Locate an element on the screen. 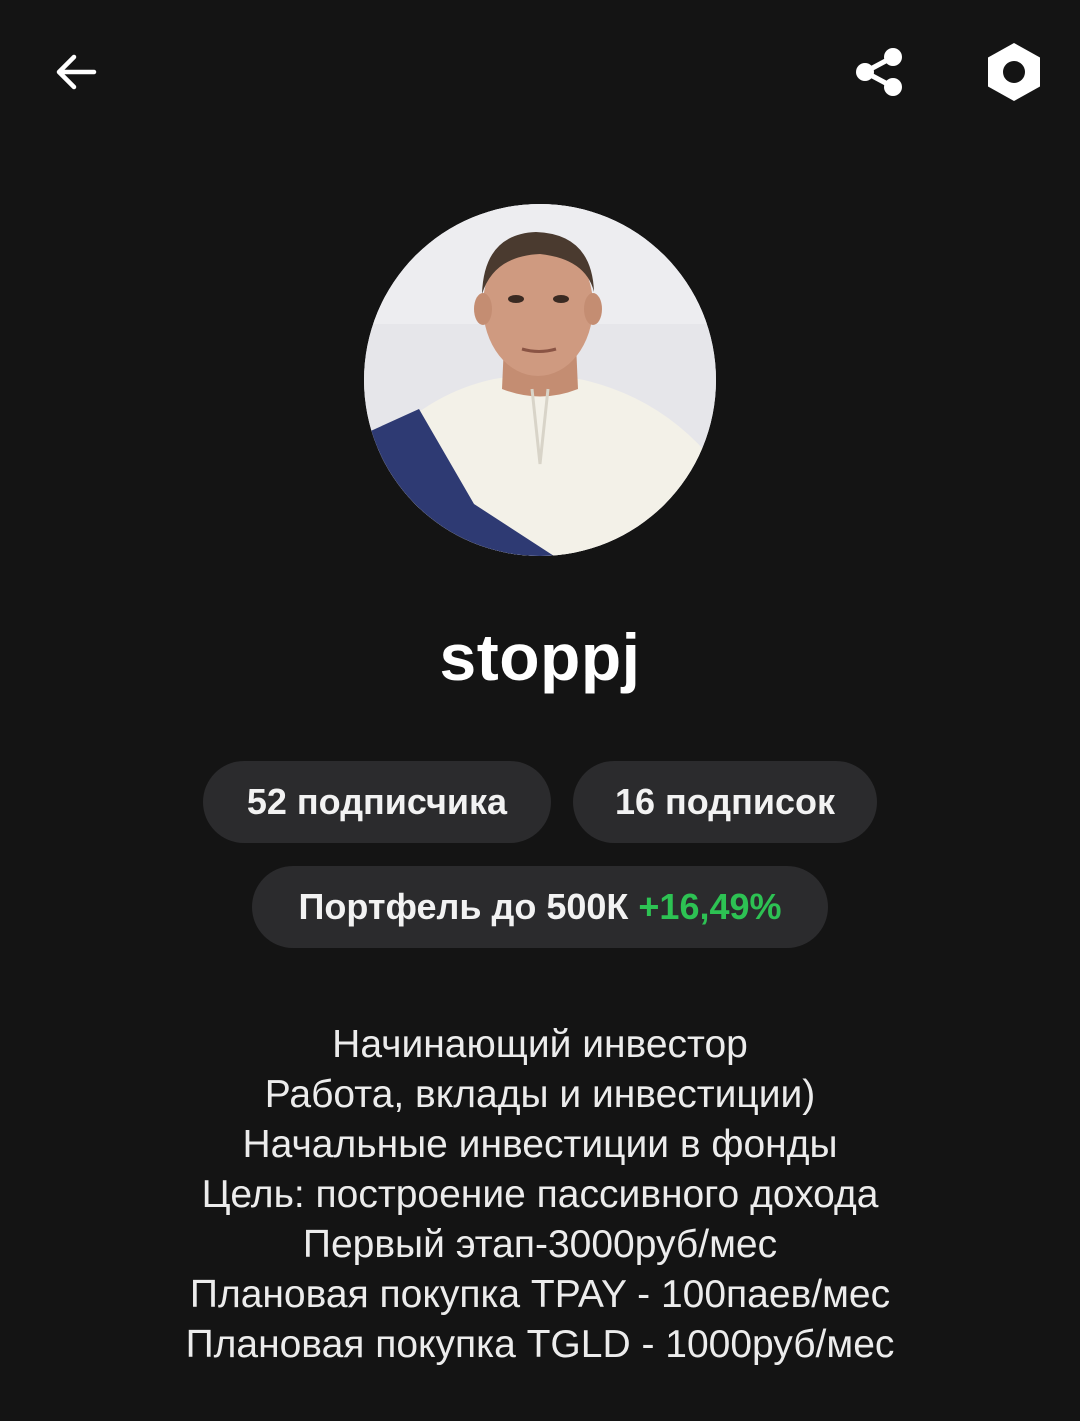 The height and width of the screenshot is (1421, 1080). share-icon is located at coordinates (879, 72).